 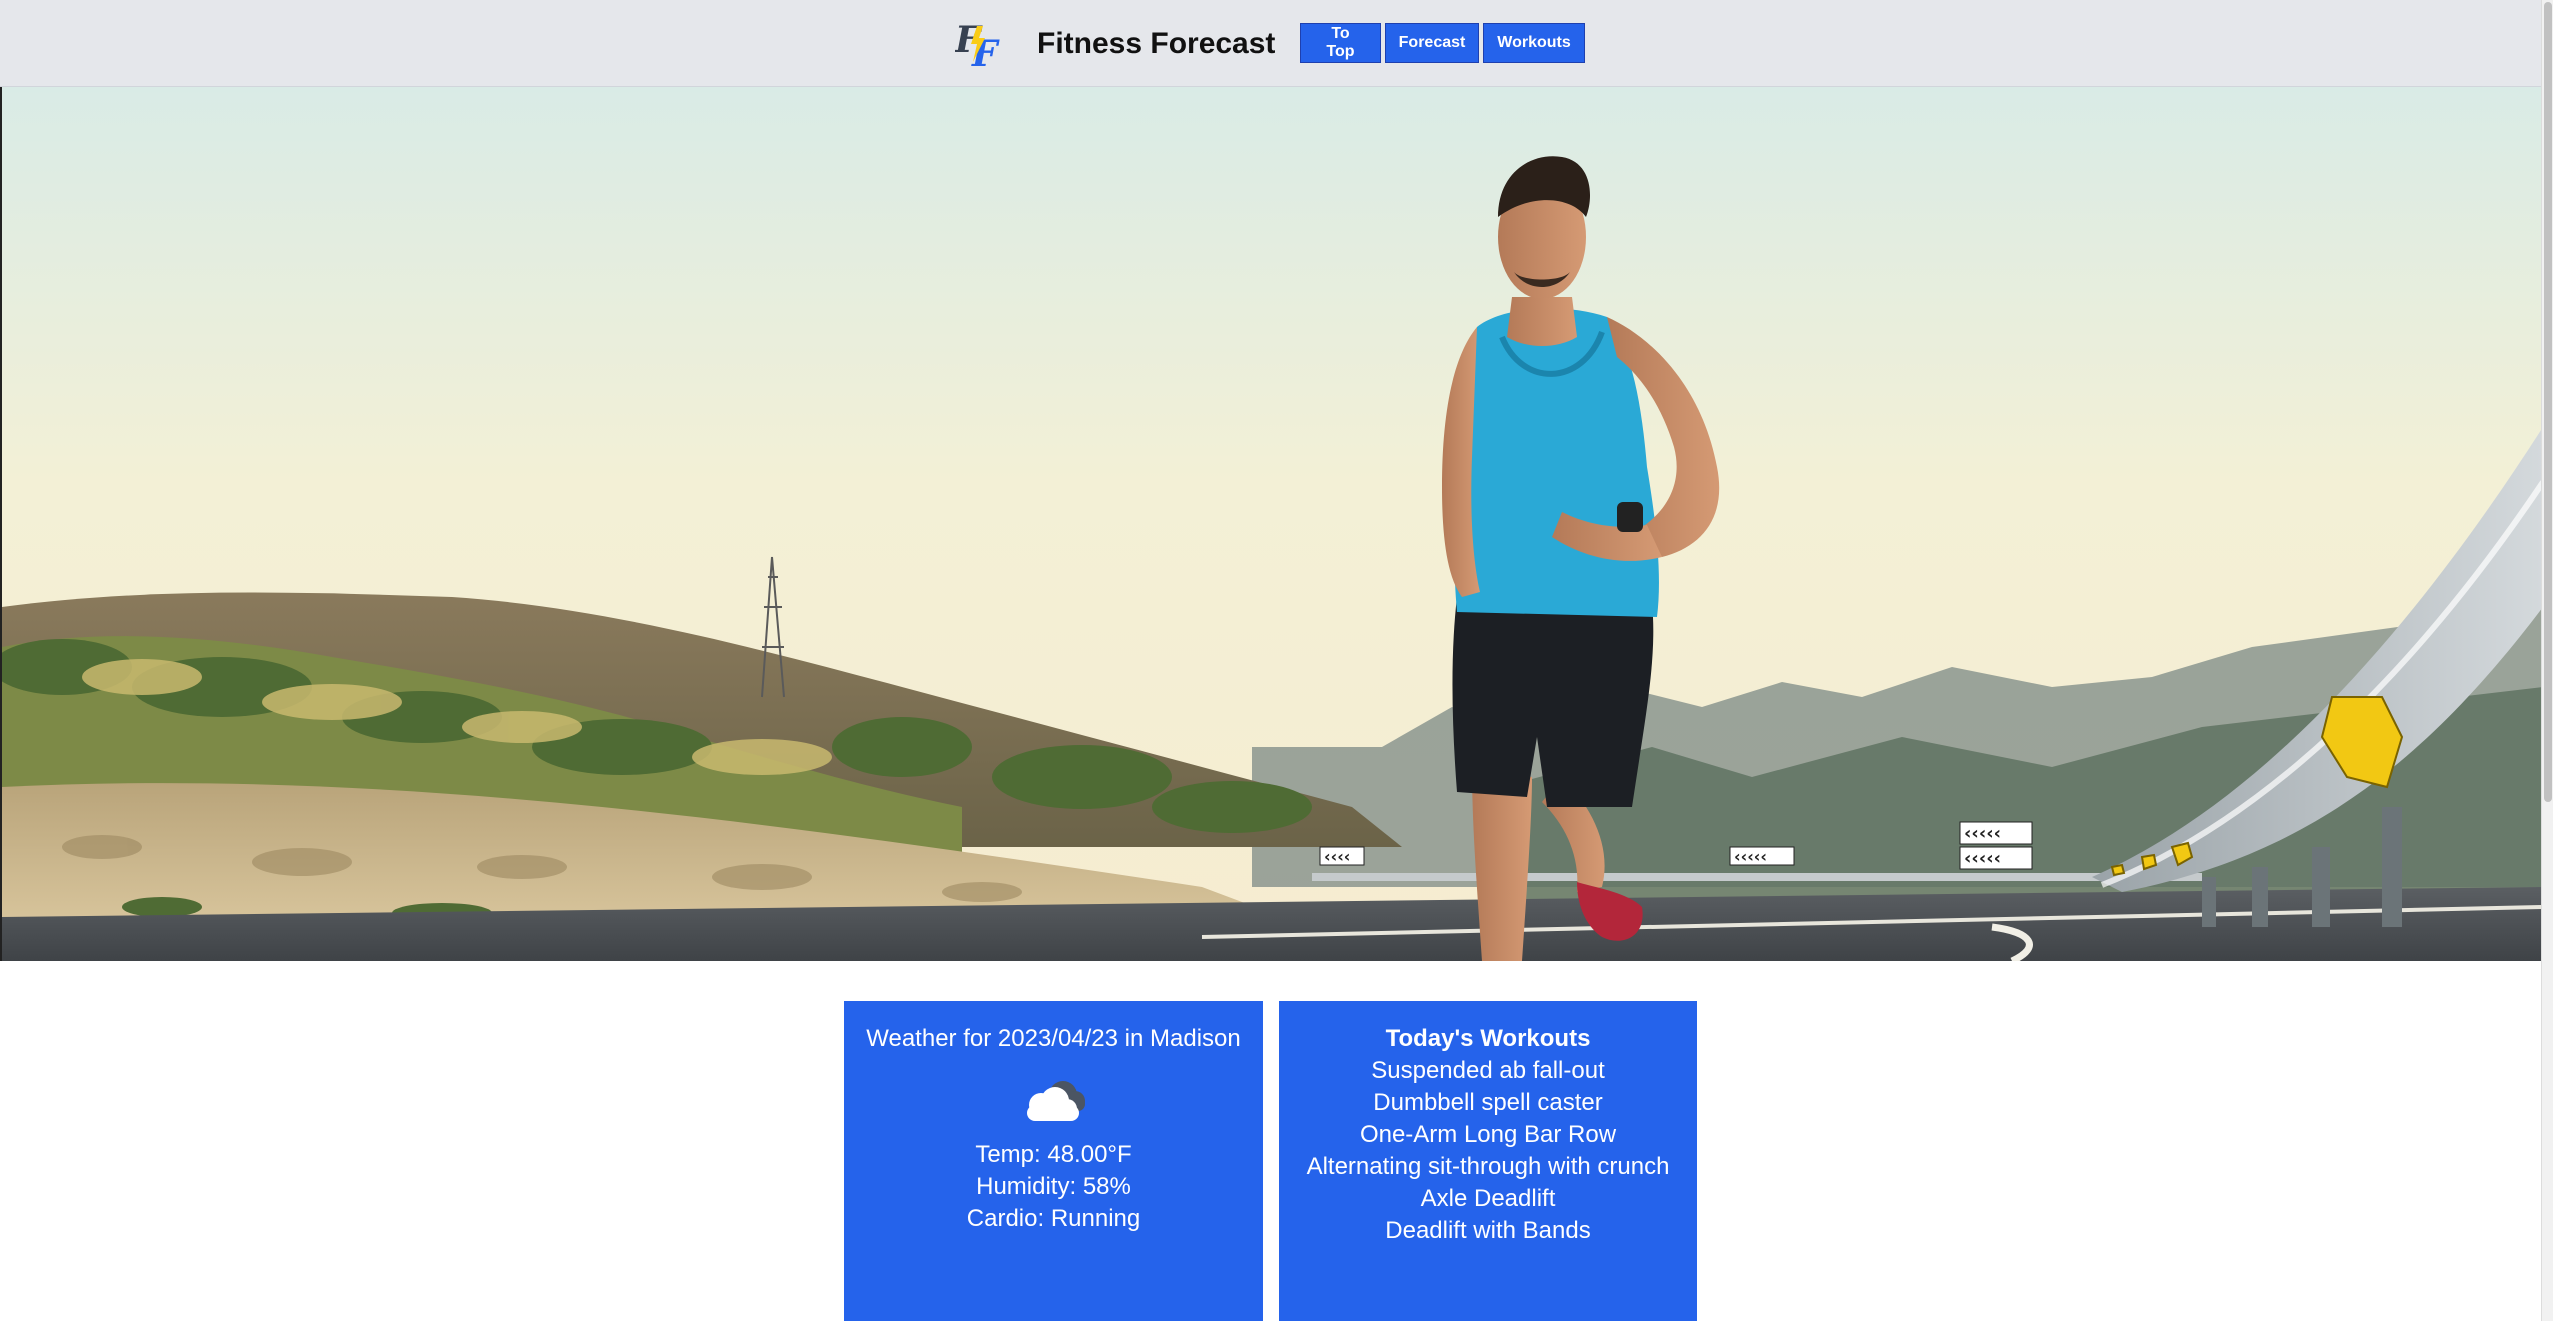 I want to click on workout-item: Alternating sit-through with crunch, so click(x=1488, y=1166).